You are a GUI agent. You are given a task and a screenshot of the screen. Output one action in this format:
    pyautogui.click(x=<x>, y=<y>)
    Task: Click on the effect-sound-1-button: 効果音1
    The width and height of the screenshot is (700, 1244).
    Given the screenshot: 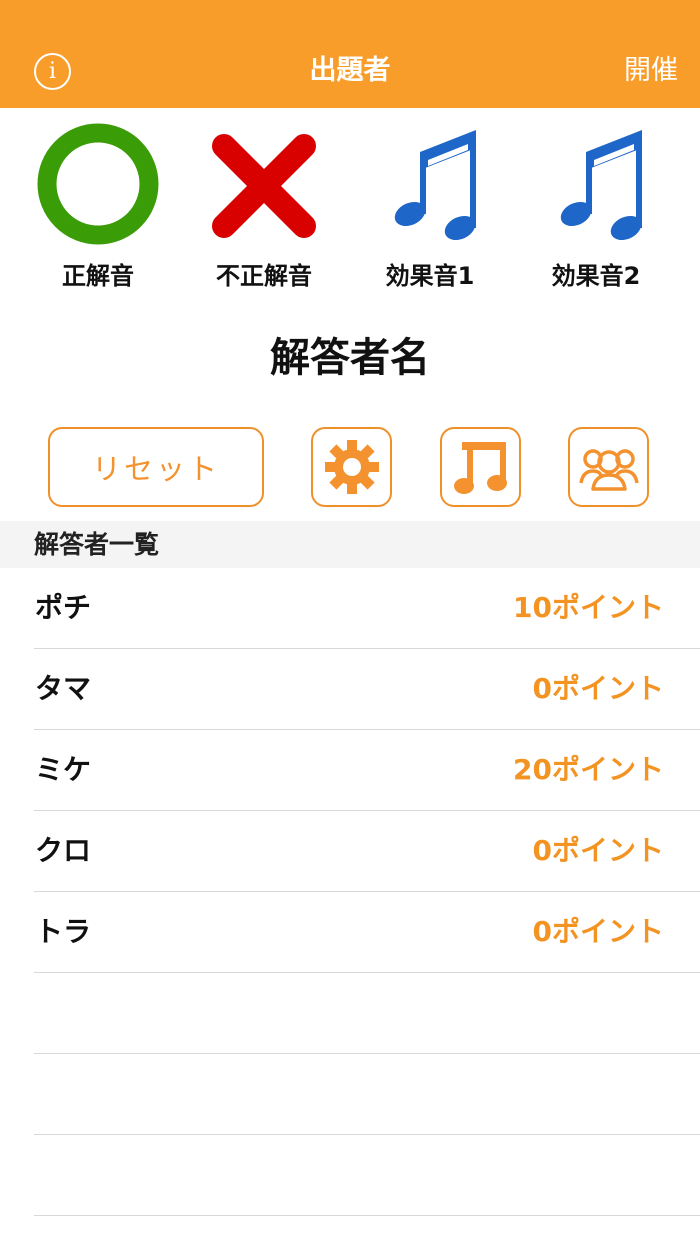 What is the action you would take?
    pyautogui.click(x=430, y=212)
    